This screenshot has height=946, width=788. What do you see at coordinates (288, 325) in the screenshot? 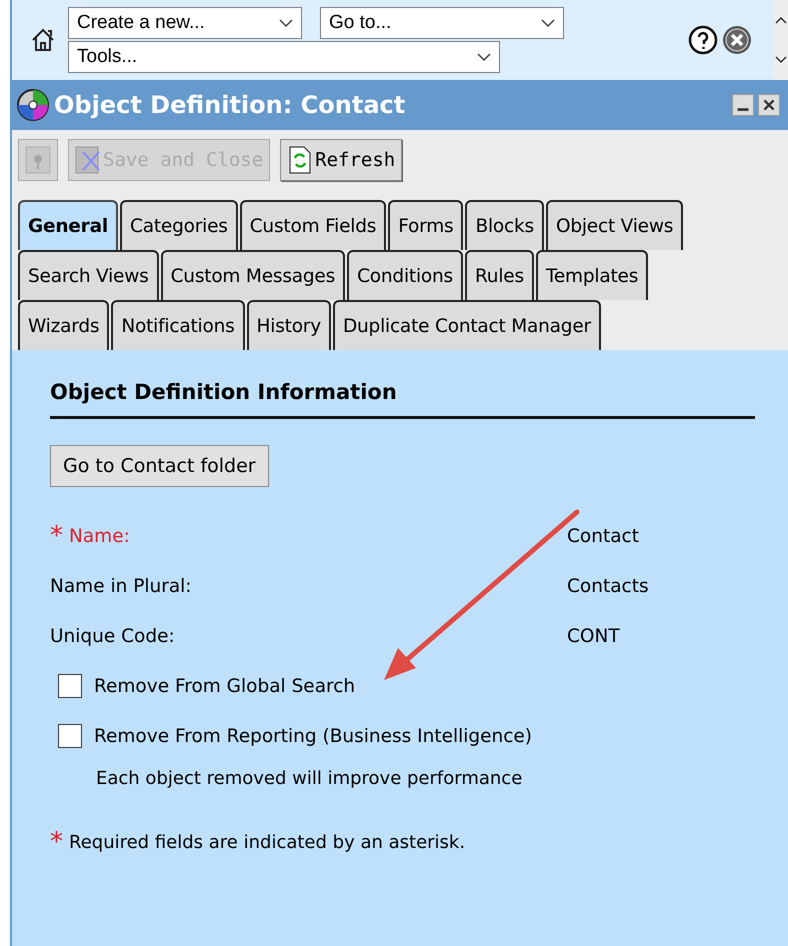
I see `tab: History` at bounding box center [288, 325].